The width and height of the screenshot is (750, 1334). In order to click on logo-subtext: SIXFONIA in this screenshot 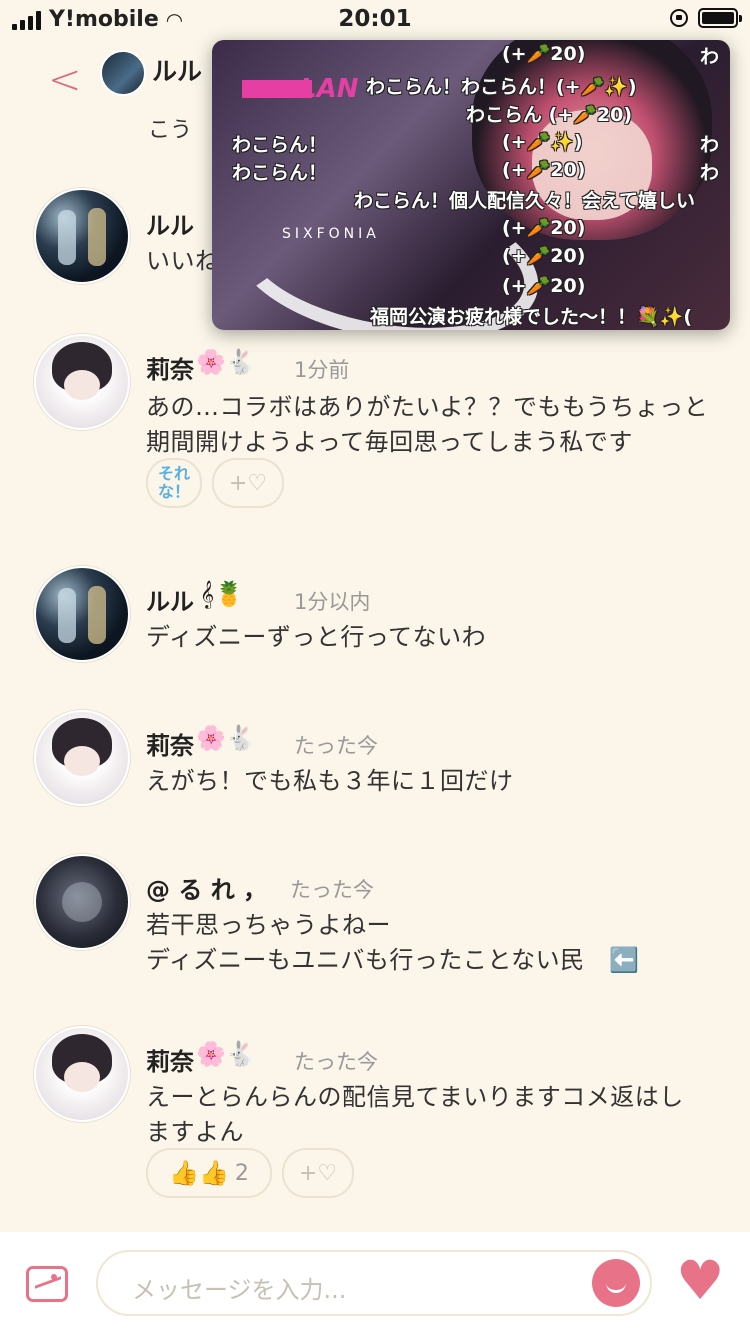, I will do `click(331, 234)`.